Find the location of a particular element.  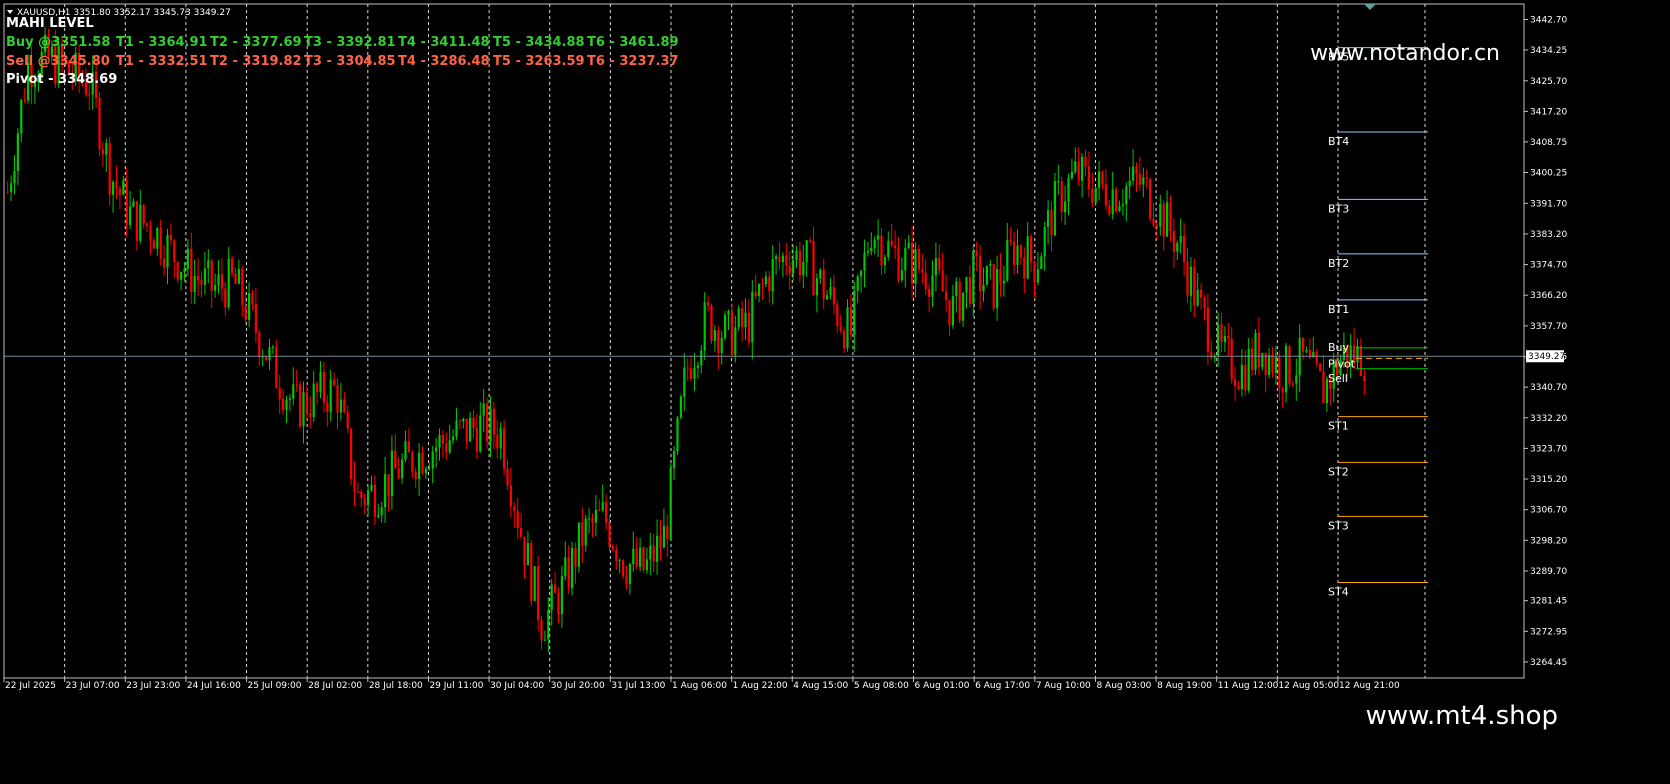

x-tick-label: 22 Jul 2025 is located at coordinates (30, 686).